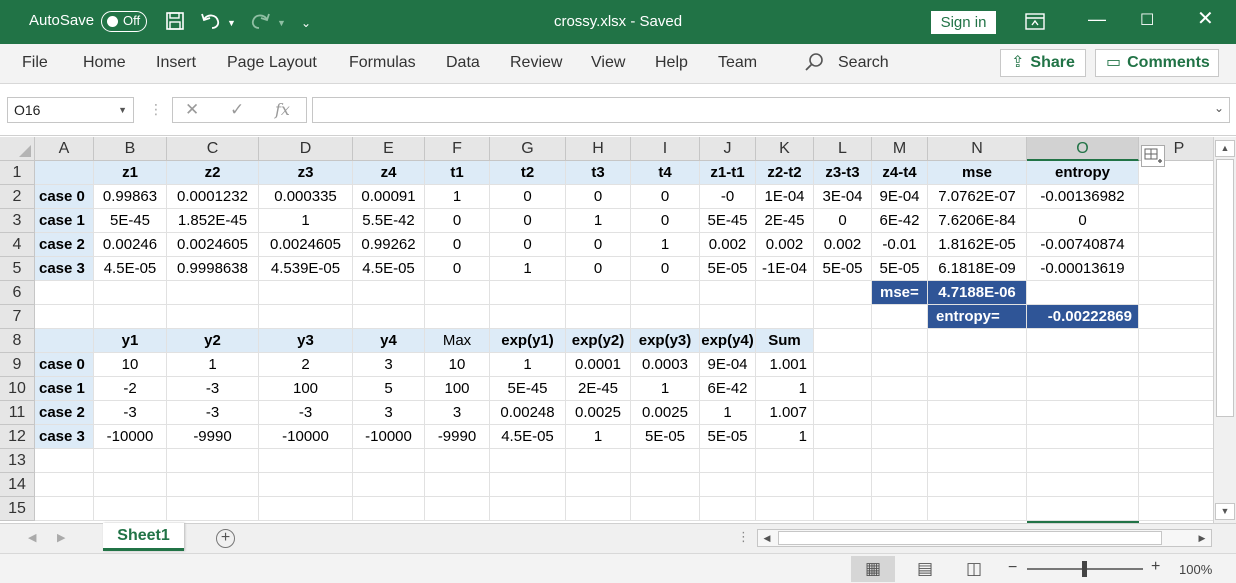  Describe the element at coordinates (17, 197) in the screenshot. I see `row-header-2: 2` at that location.